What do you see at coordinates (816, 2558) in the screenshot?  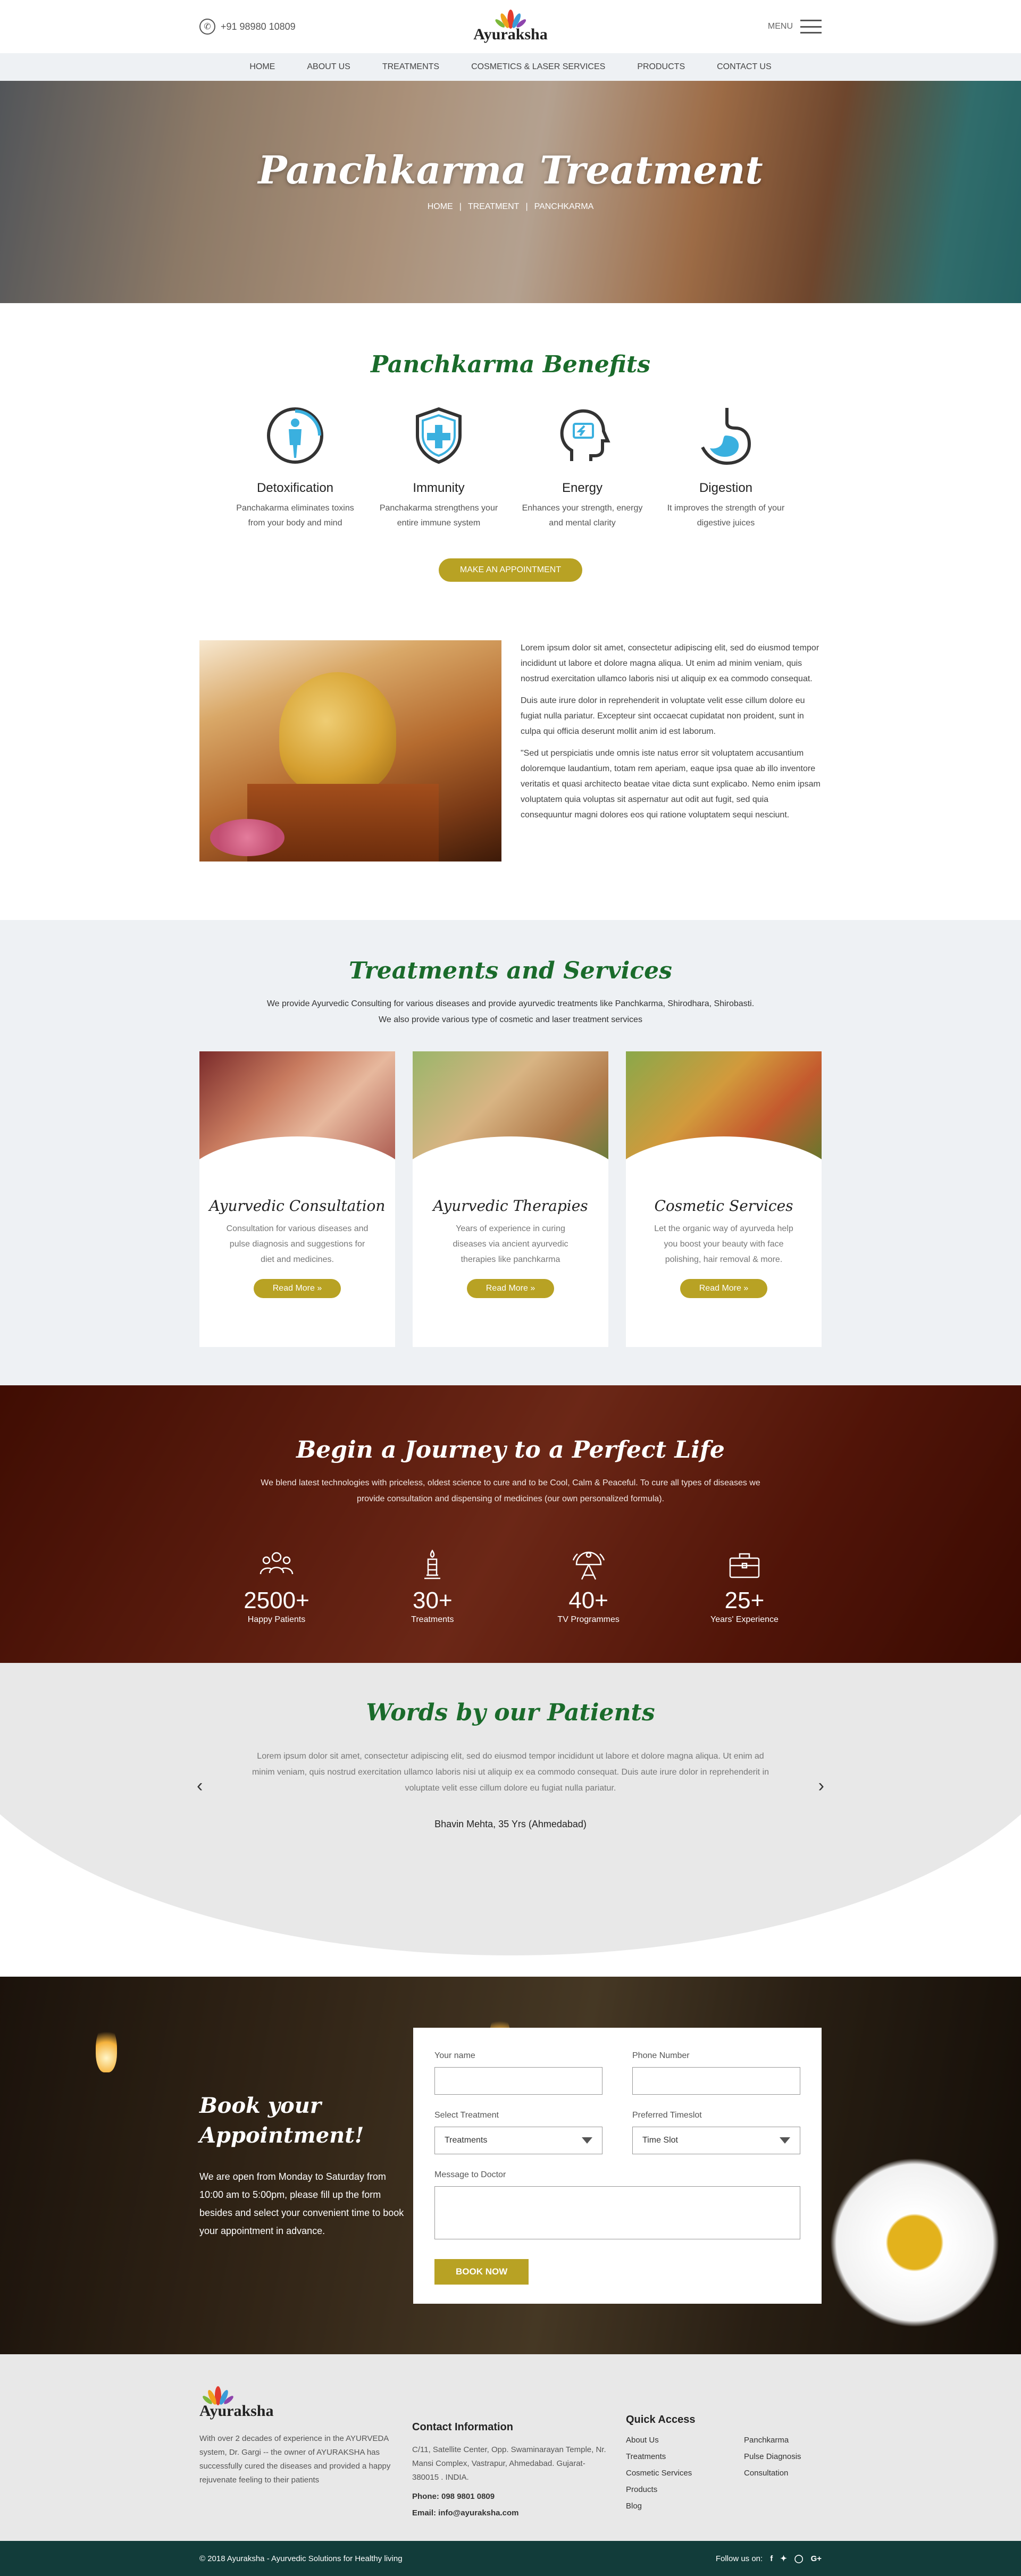 I see `google-plus-icon: G+` at bounding box center [816, 2558].